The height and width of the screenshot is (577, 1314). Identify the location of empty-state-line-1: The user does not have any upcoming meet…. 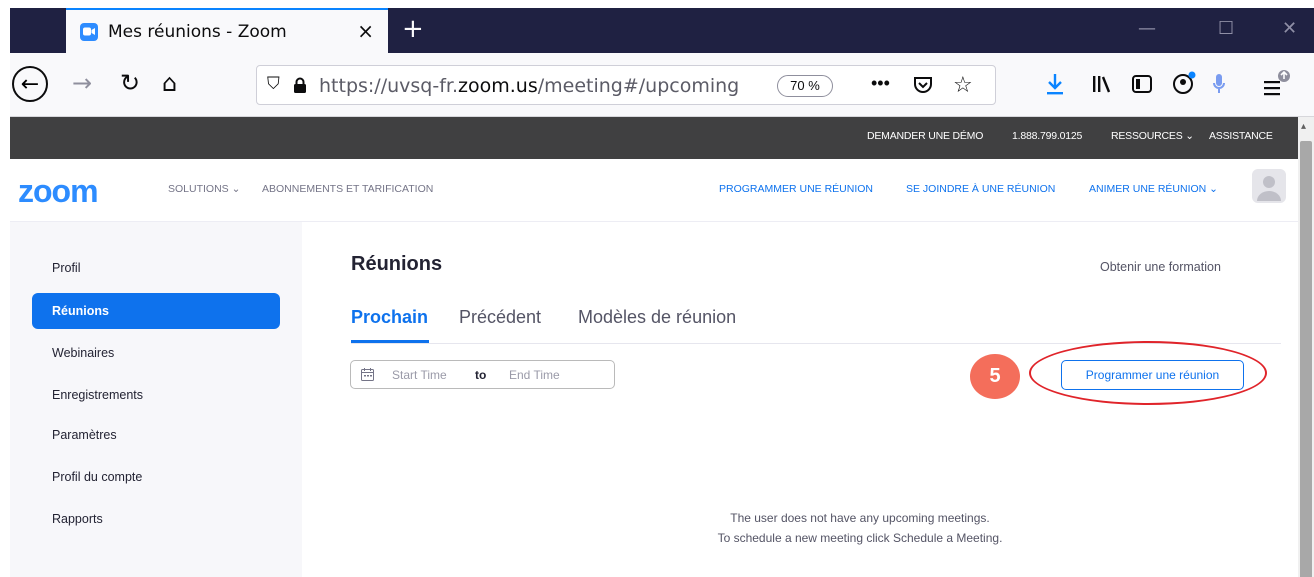
(860, 518).